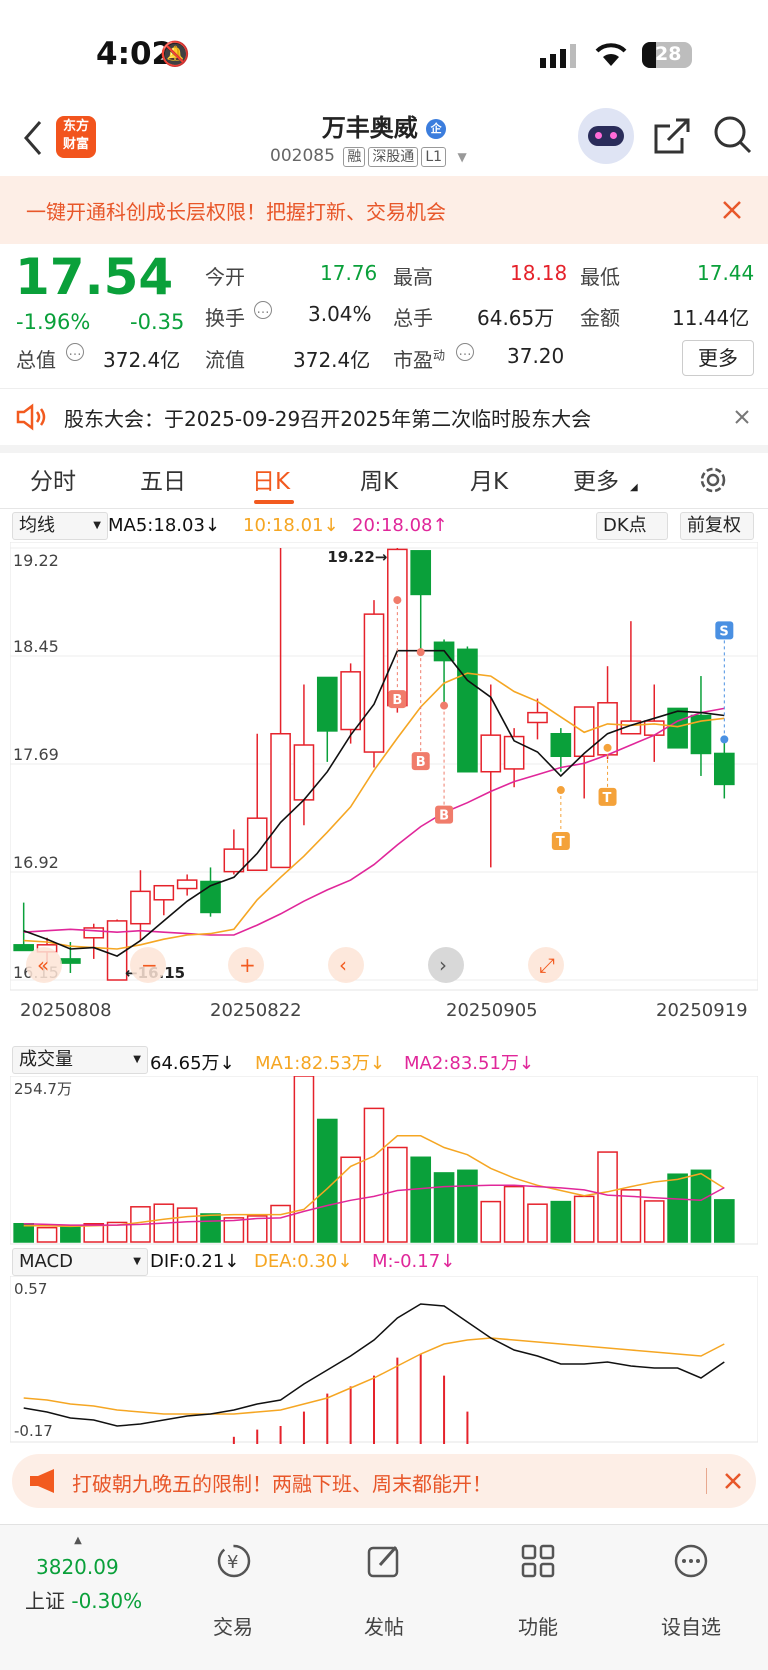 This screenshot has width=768, height=1670. Describe the element at coordinates (547, 965) in the screenshot. I see `fullscreen-icon: ⤢` at that location.